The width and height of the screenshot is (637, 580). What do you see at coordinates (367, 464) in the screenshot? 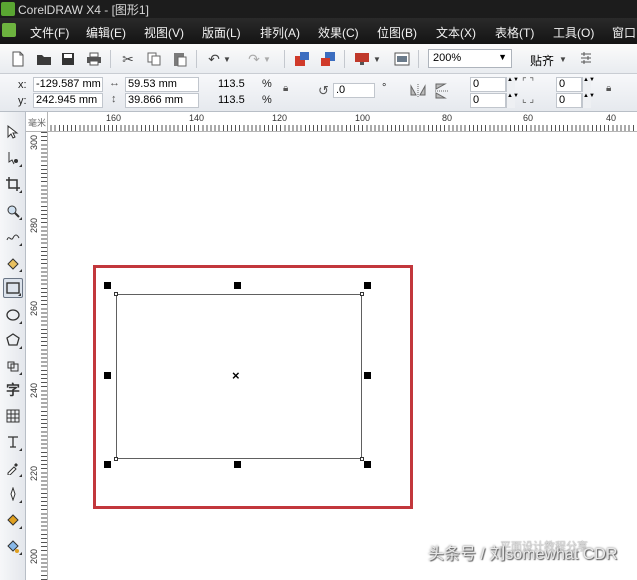
I see `selection-handle-bottom-right` at bounding box center [367, 464].